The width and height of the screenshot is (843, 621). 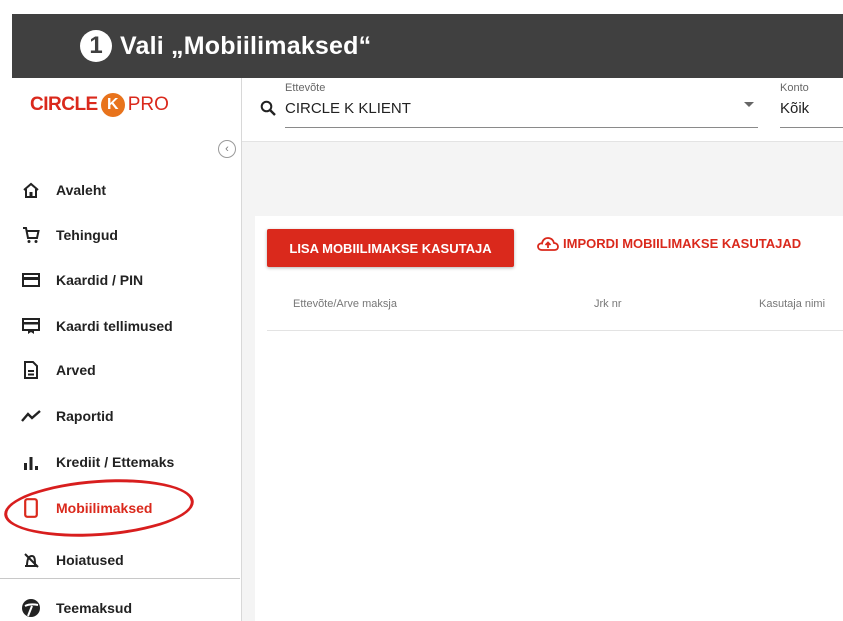 What do you see at coordinates (31, 370) in the screenshot?
I see `invoice-icon` at bounding box center [31, 370].